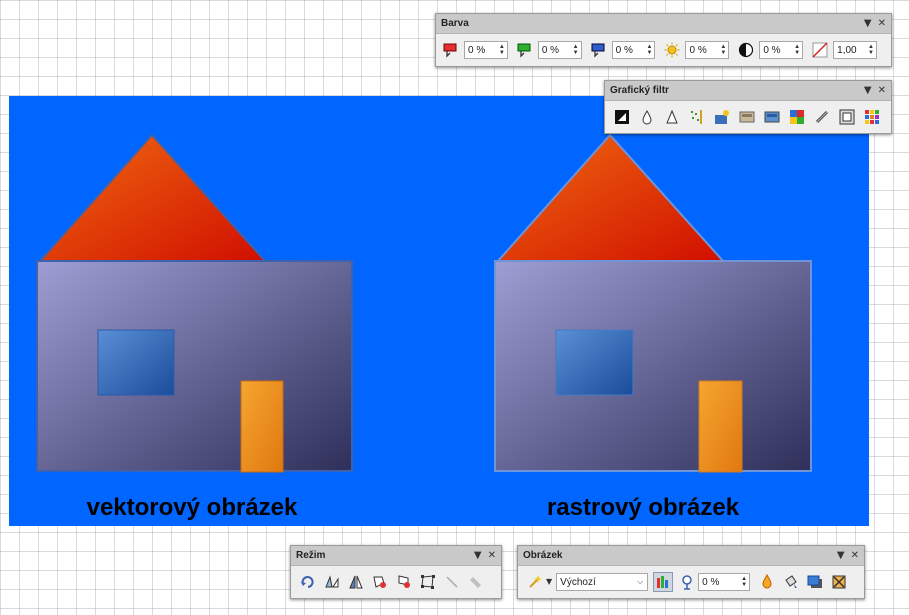 This screenshot has width=909, height=615. I want to click on relief-filter-icon, so click(847, 117).